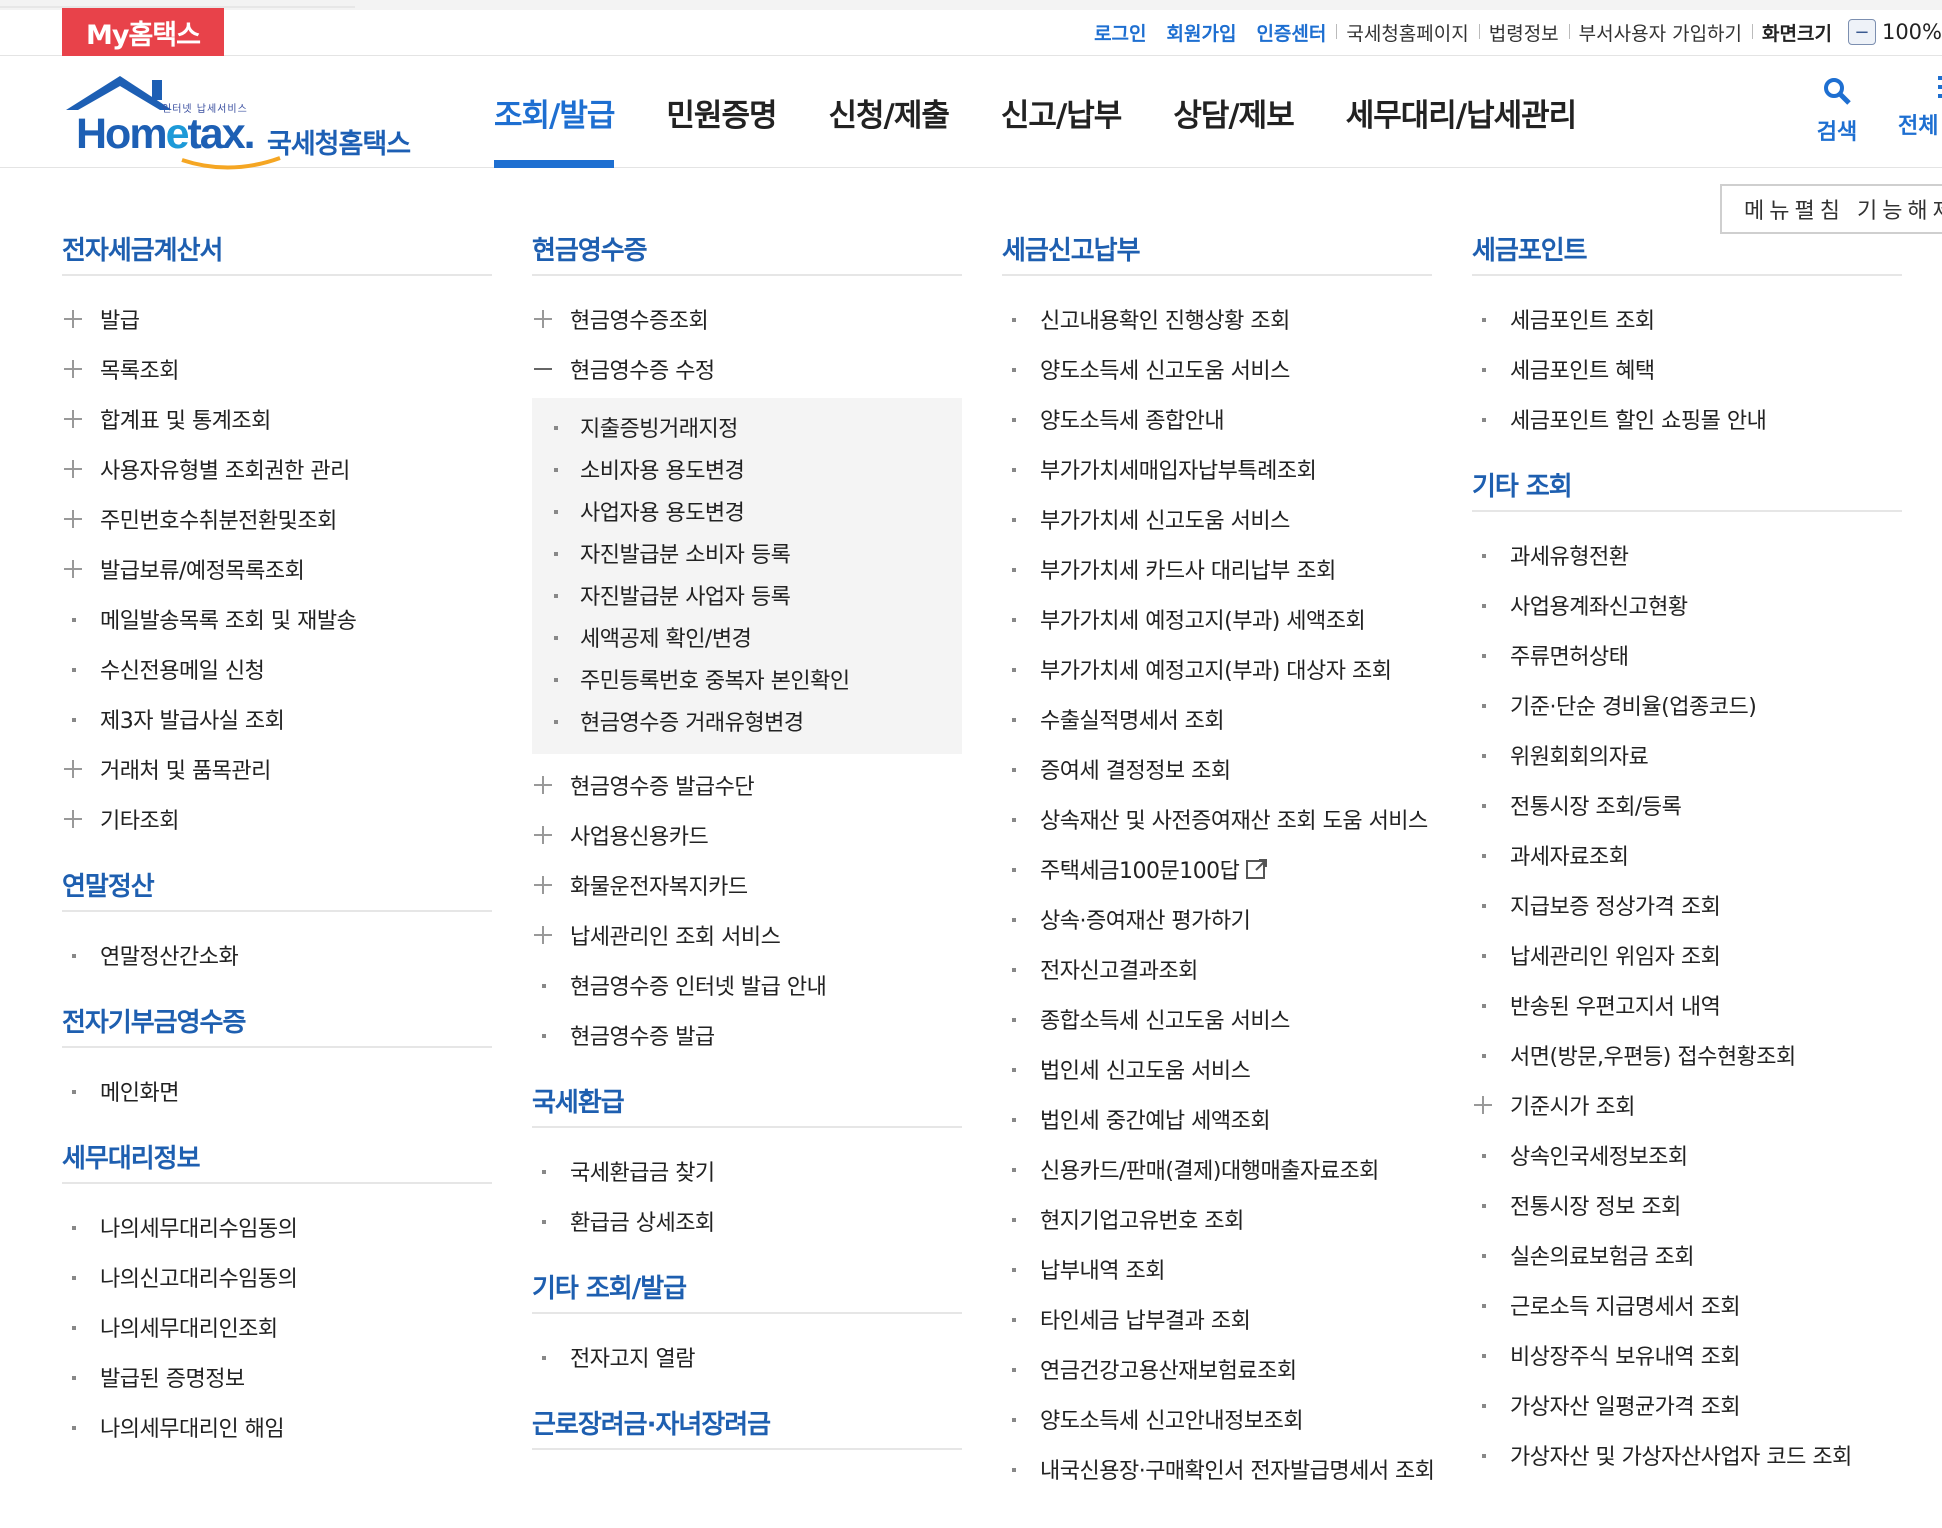 This screenshot has width=1942, height=1528. What do you see at coordinates (1217, 1219) in the screenshot?
I see `menu-item: 현지기업고유번호 조회` at bounding box center [1217, 1219].